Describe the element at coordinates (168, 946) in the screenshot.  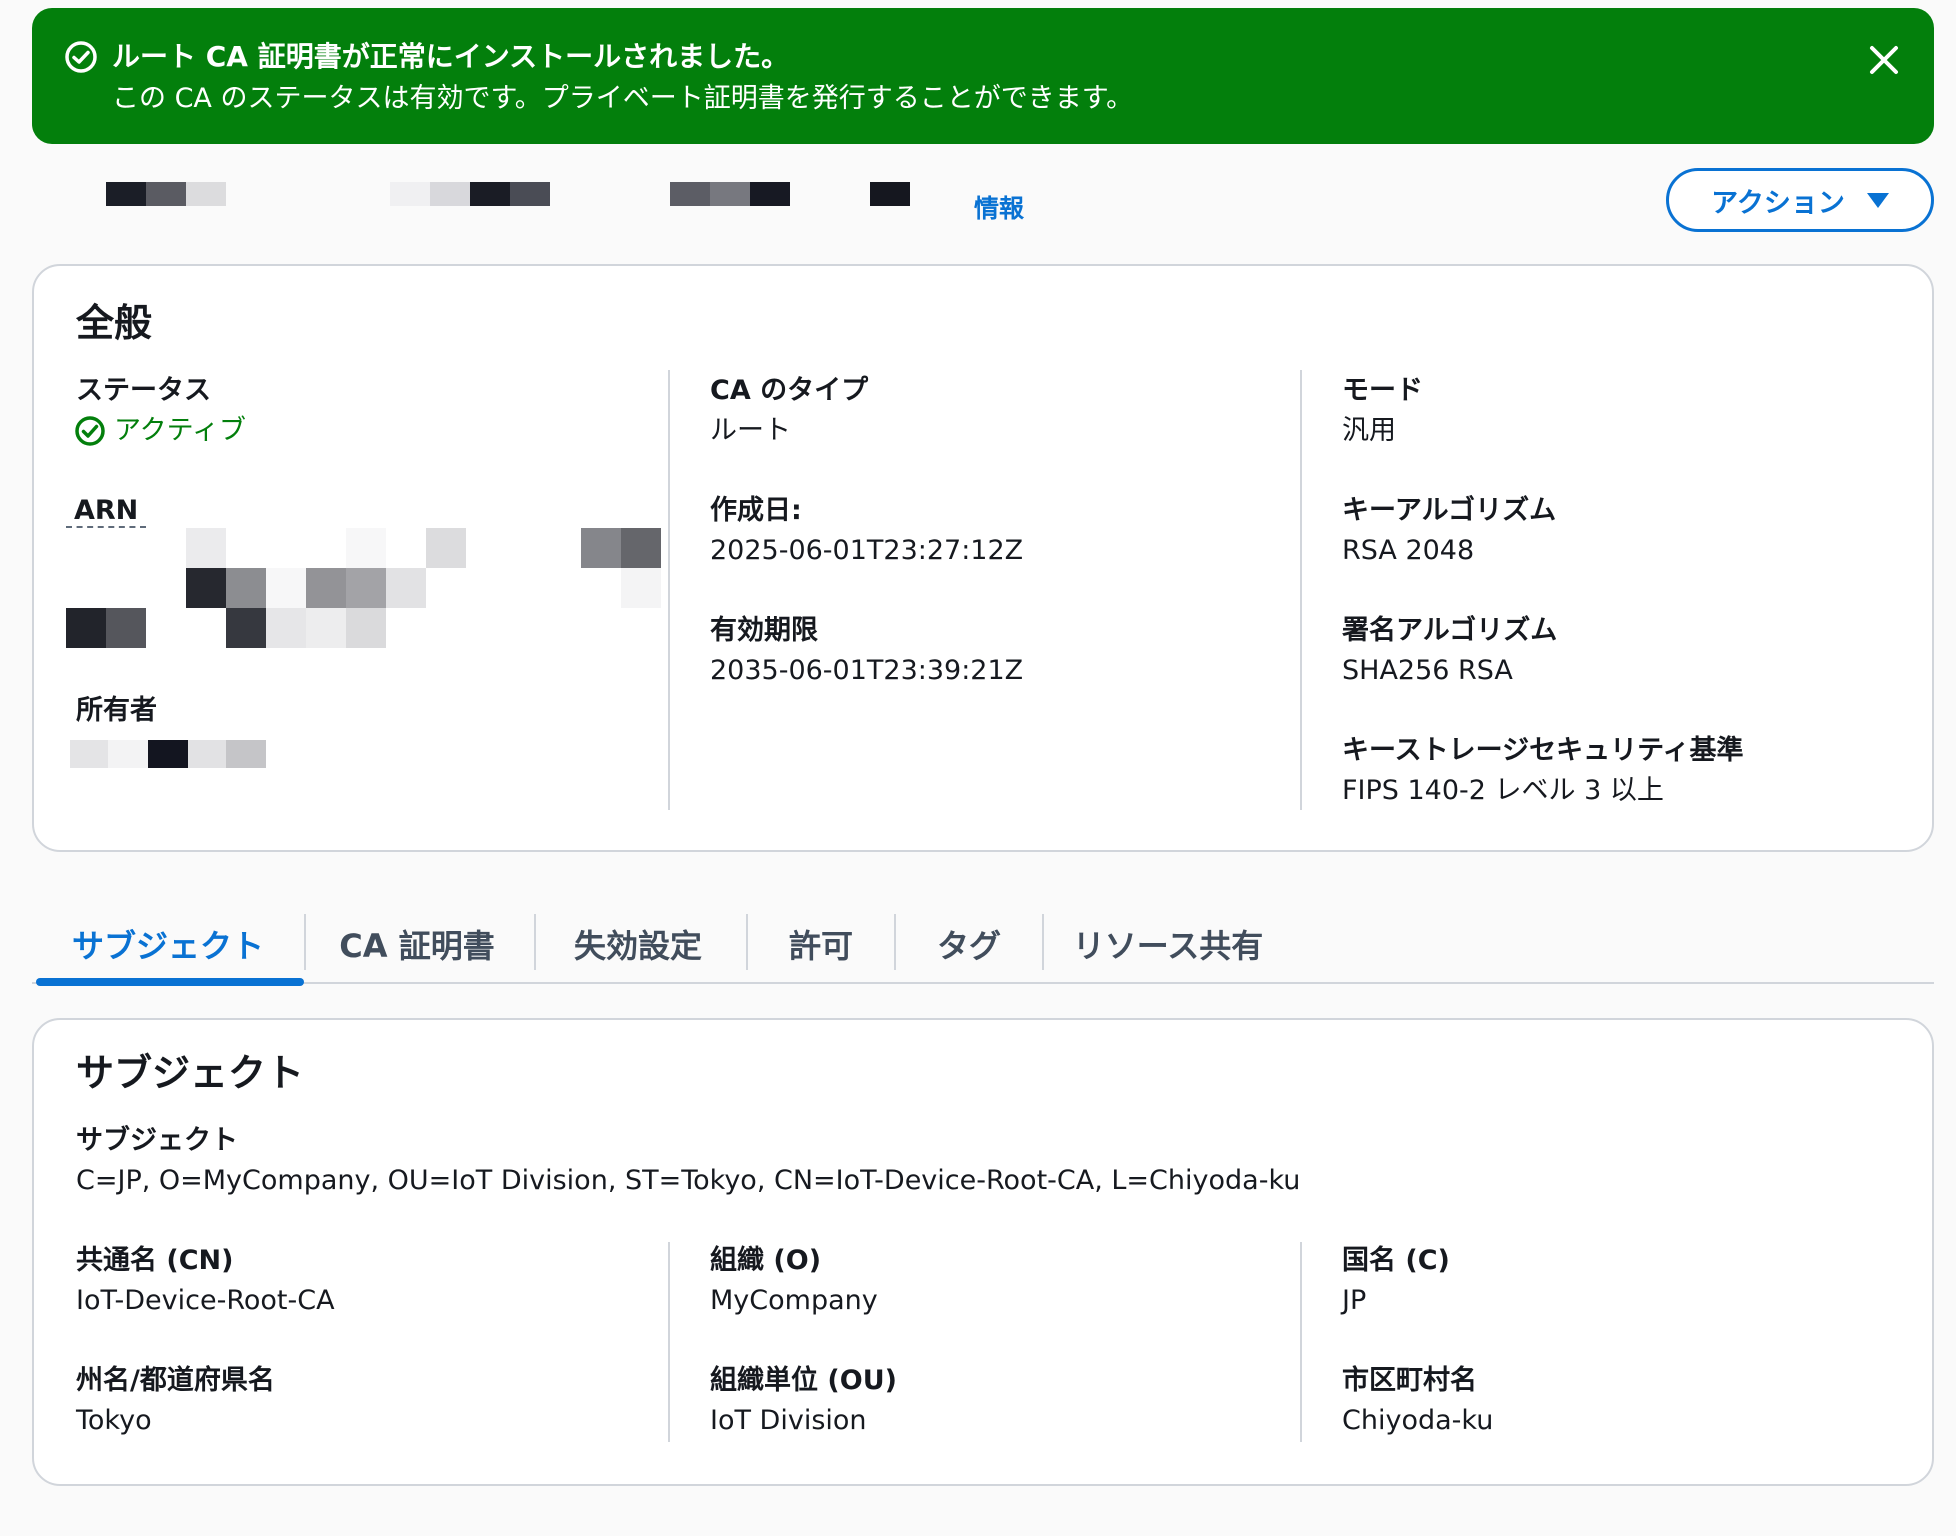
I see `tab-subject: サブジェクト` at that location.